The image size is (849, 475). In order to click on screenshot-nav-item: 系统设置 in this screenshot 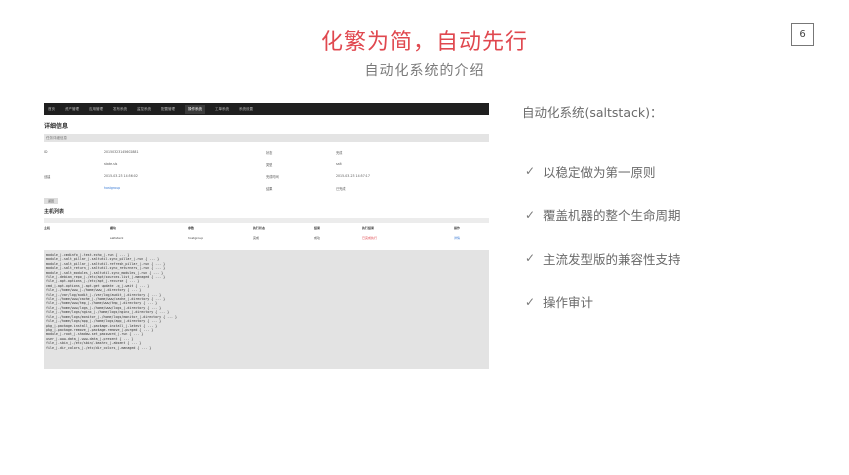, I will do `click(246, 108)`.